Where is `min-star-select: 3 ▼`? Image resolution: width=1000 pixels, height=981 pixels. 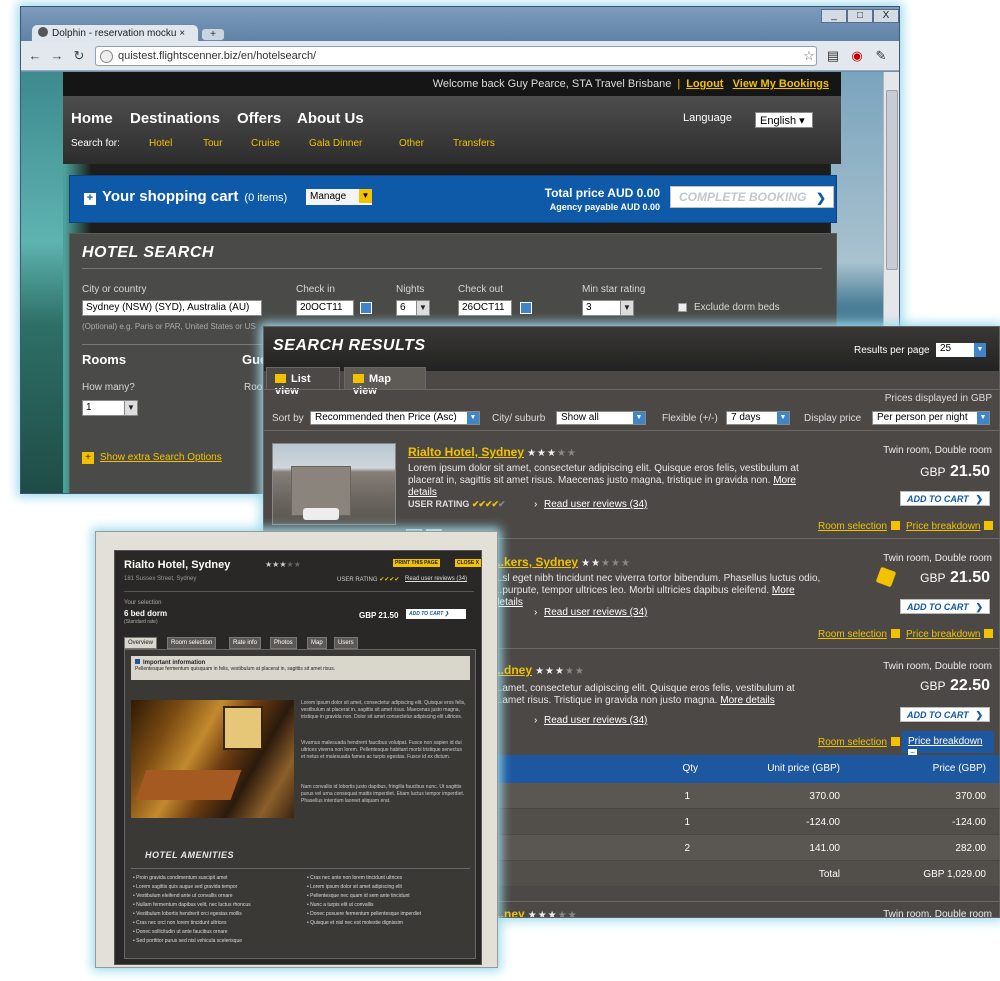
min-star-select: 3 ▼ is located at coordinates (608, 308).